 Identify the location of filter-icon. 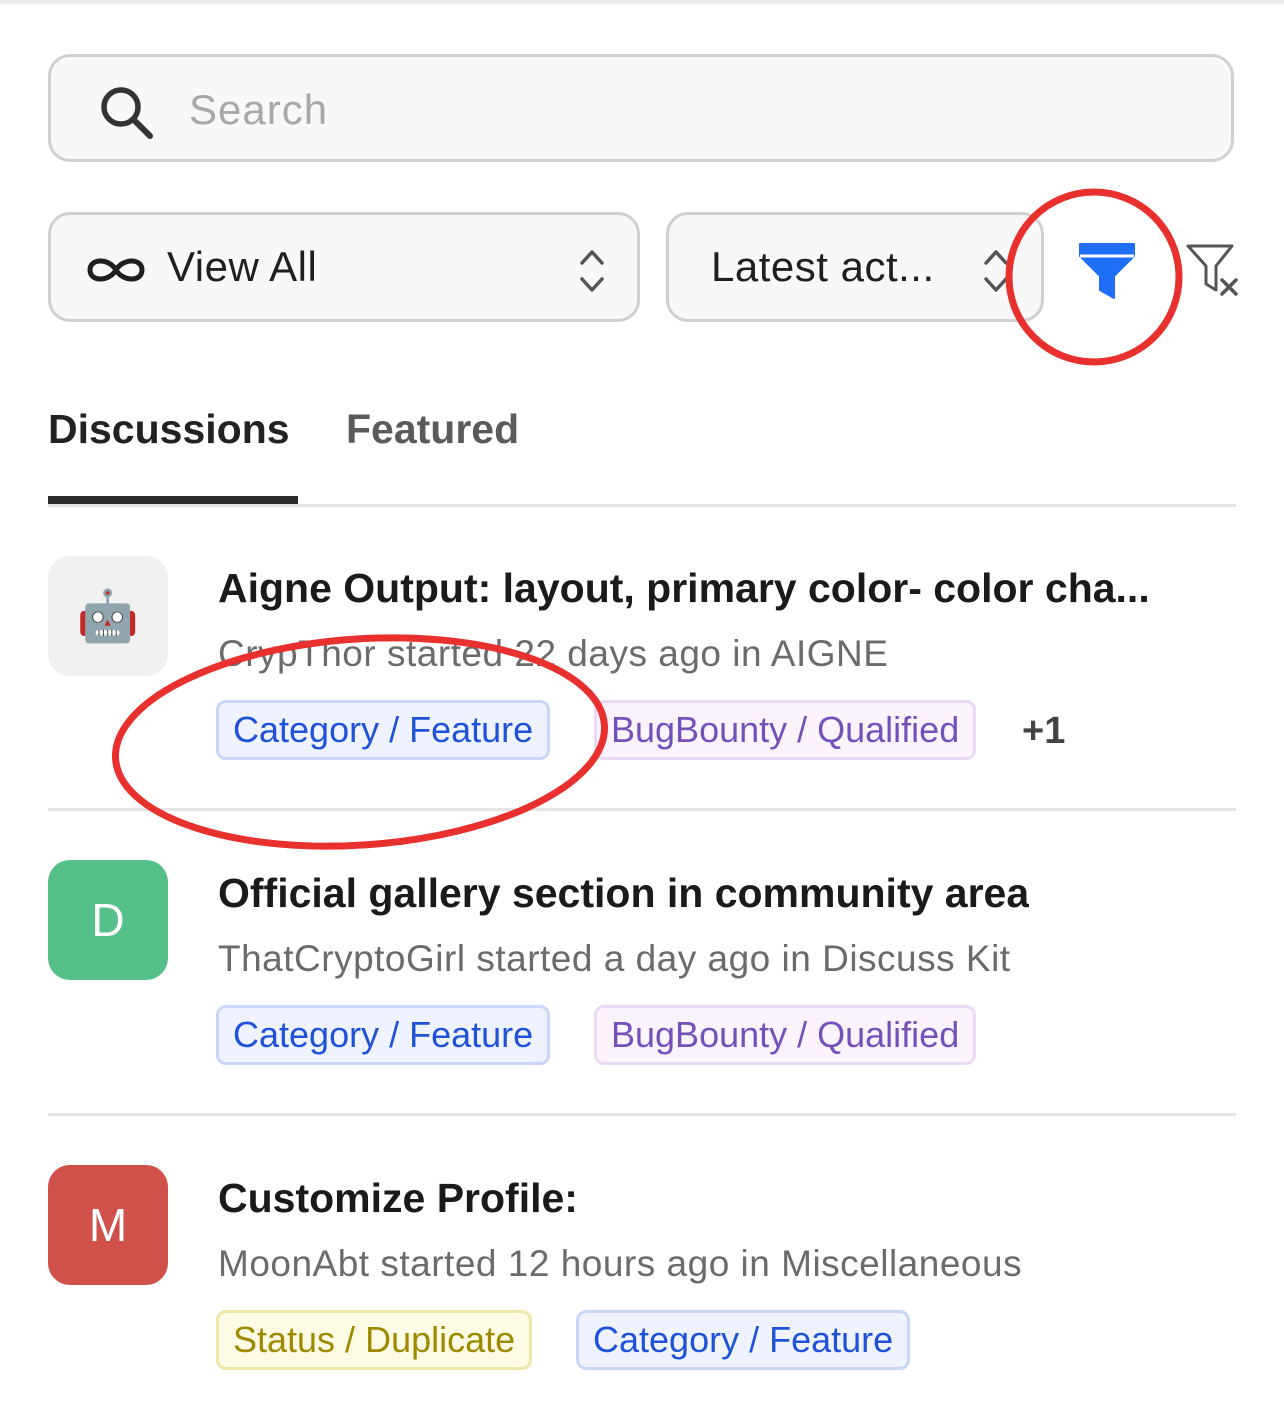
(1107, 271).